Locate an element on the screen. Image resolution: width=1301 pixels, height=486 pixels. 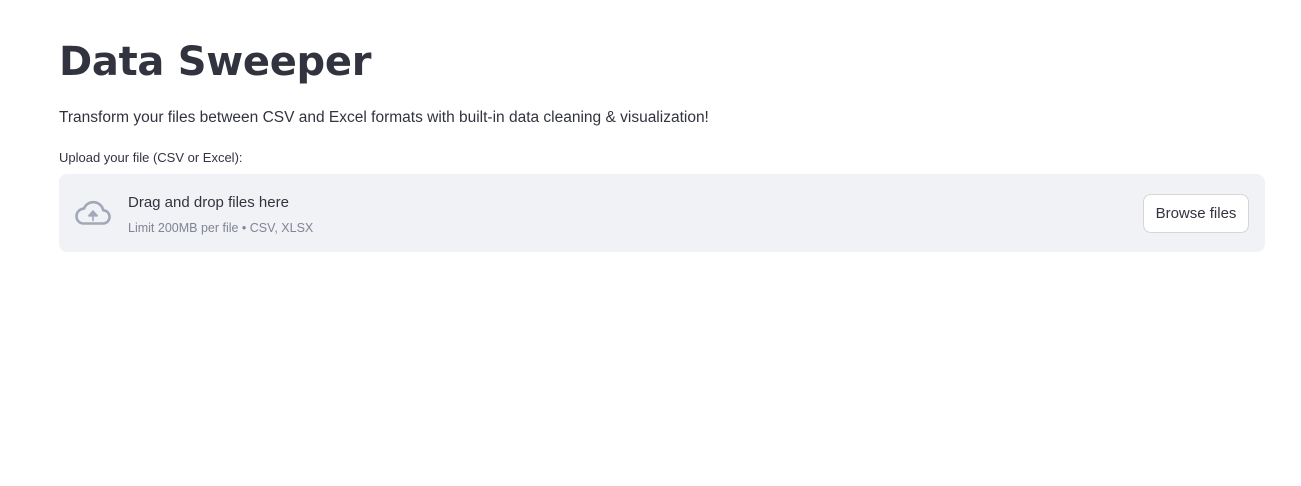
dropzone-limit-hint: Limit 200MB per file • CSV, XLSX is located at coordinates (221, 228).